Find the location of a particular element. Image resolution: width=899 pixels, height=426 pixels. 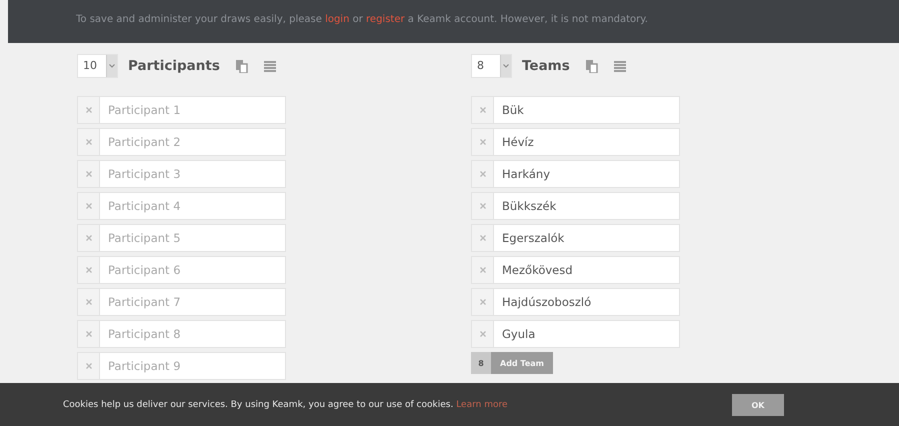

notice-text: To save and administer your draws easily, please login or register a Keamk account. However, it is not mandatory. is located at coordinates (362, 20).